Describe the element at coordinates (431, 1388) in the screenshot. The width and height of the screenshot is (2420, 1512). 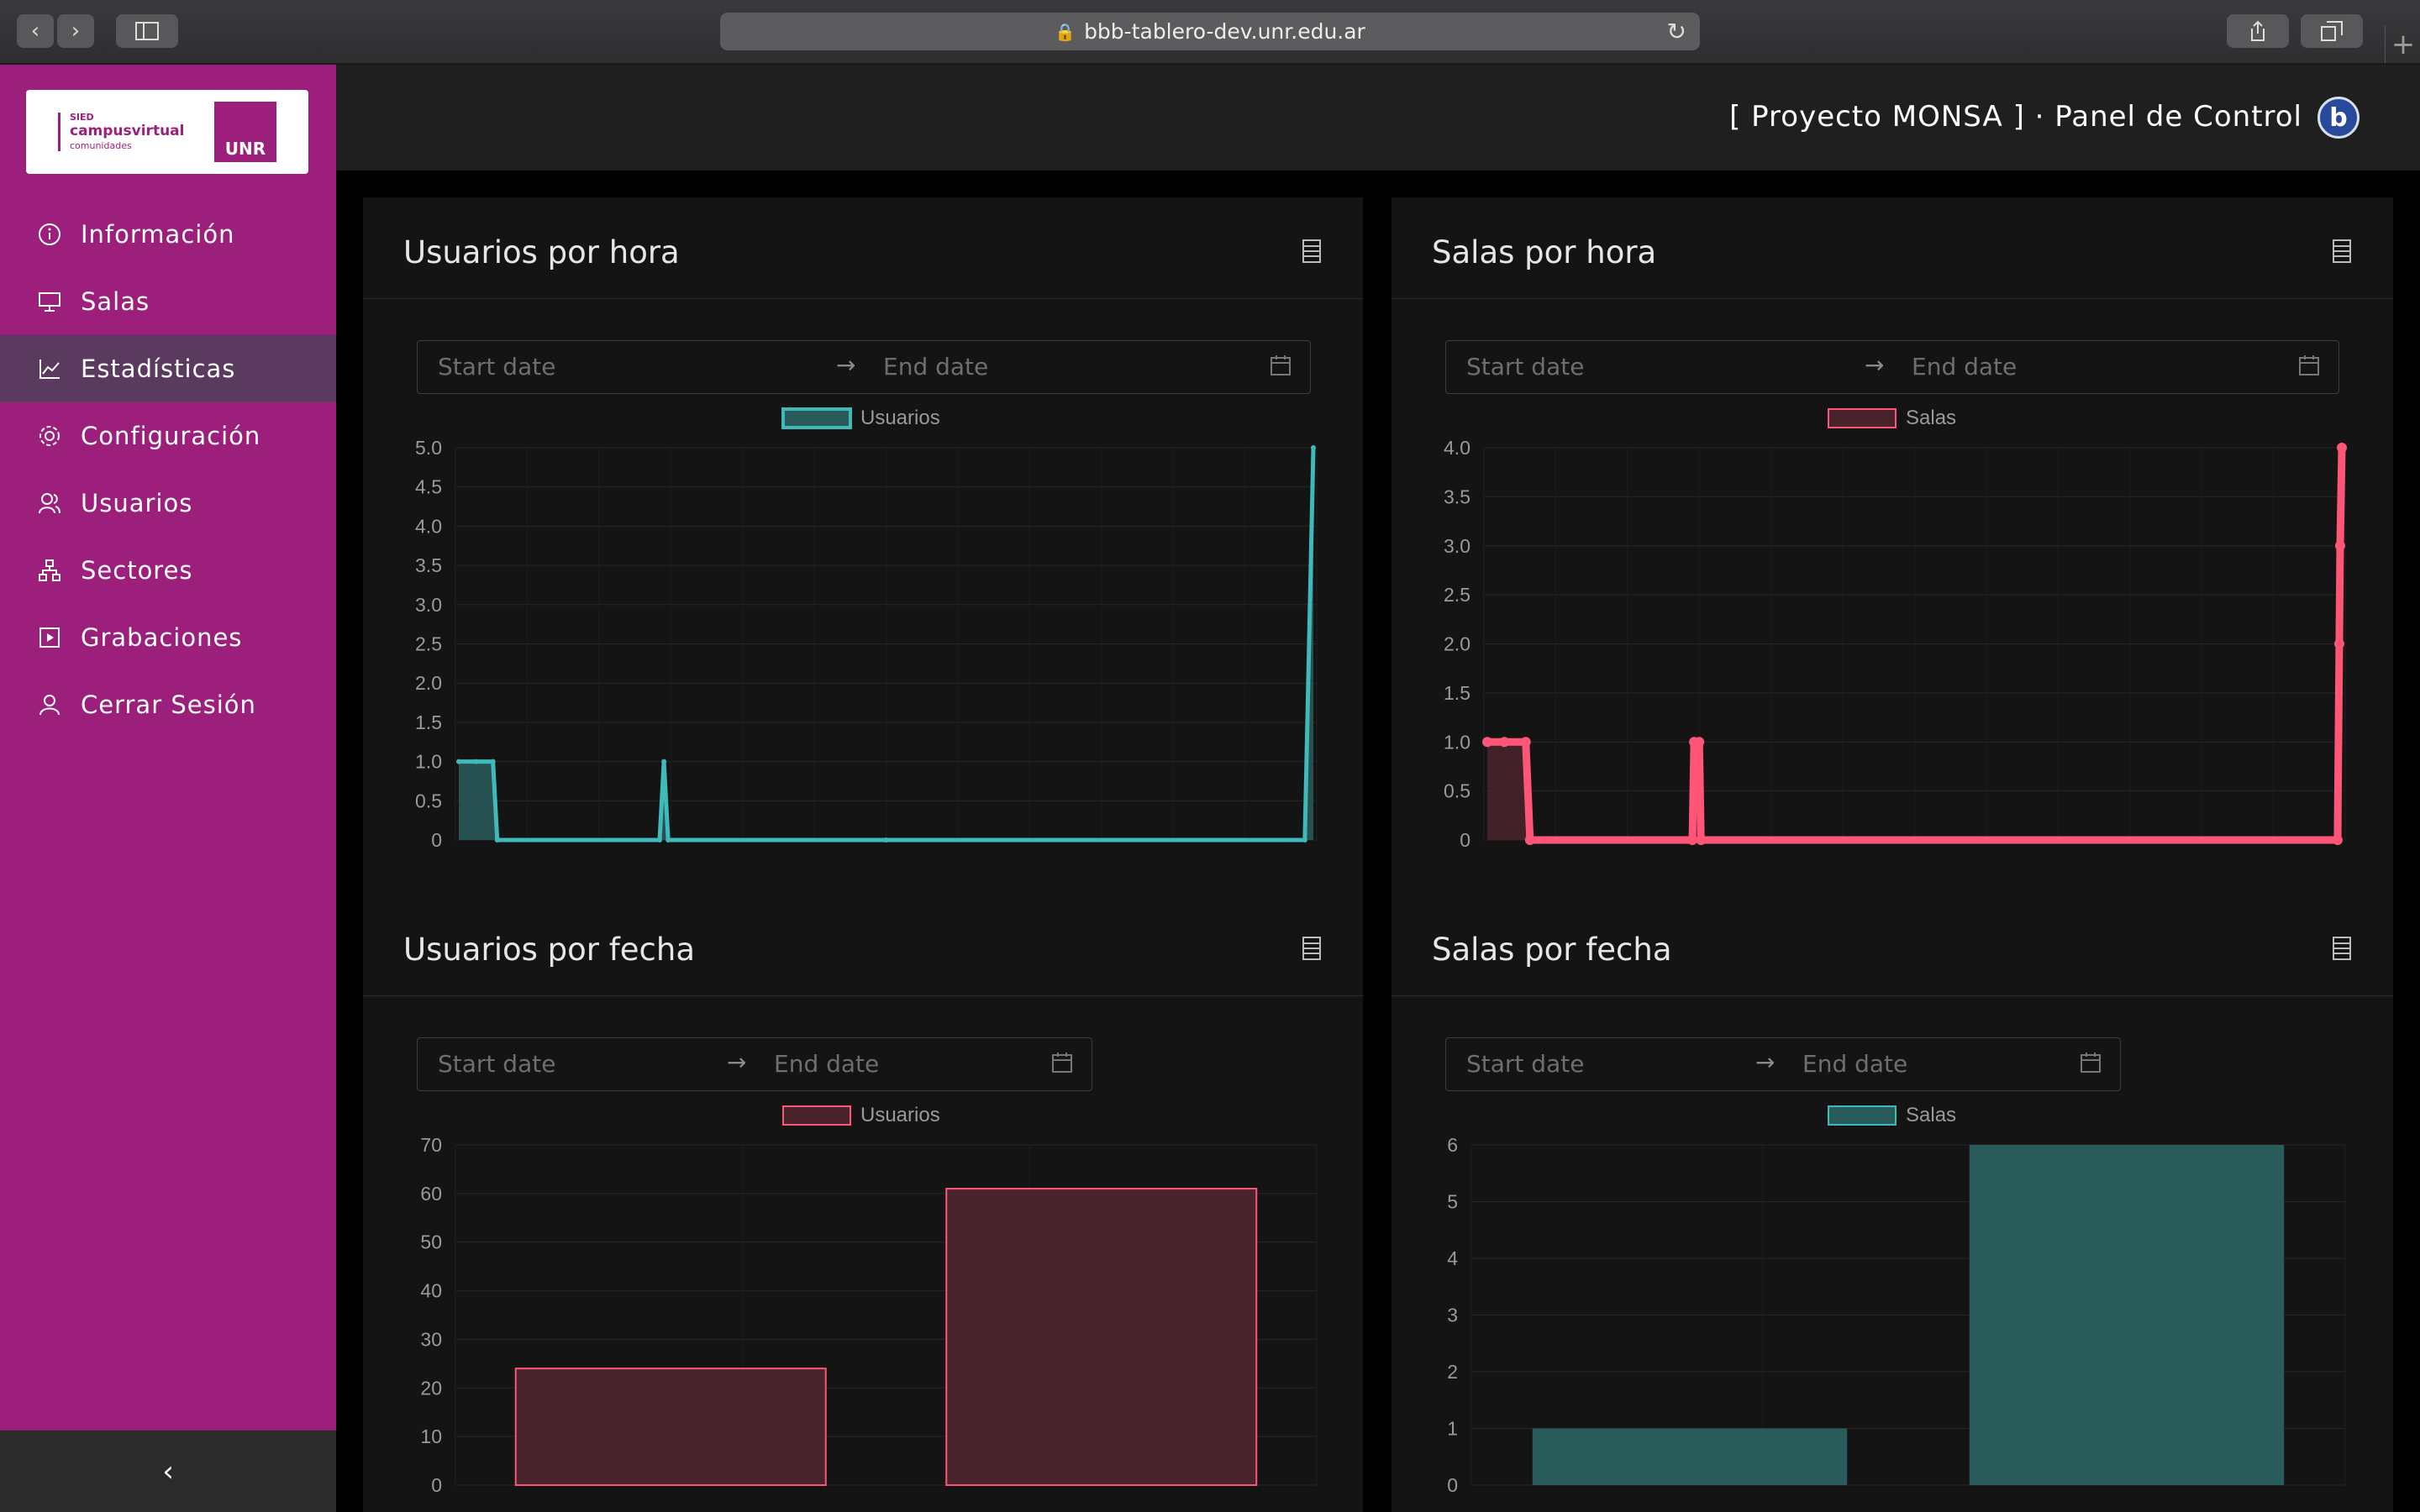
I see `y-tick-label: 20` at that location.